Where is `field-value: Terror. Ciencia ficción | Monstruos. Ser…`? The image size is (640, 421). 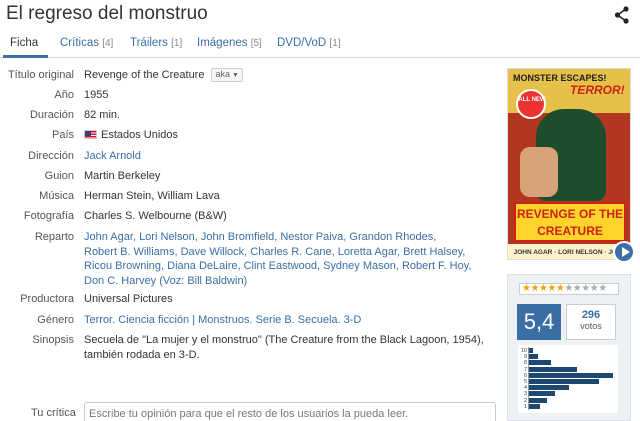
field-value: Terror. Ciencia ficción | Monstruos. Ser… is located at coordinates (286, 320).